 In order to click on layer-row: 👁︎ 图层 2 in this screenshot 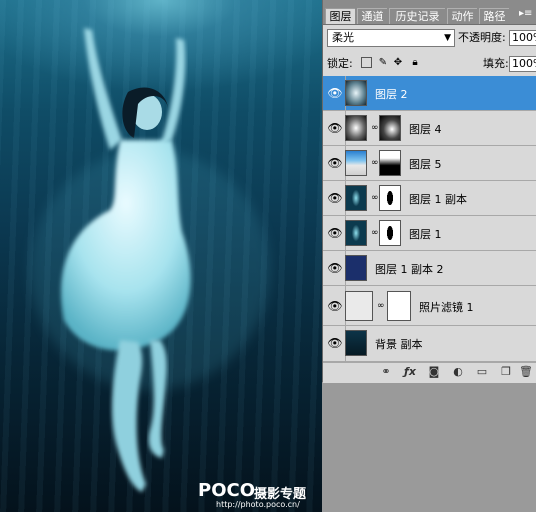, I will do `click(429, 93)`.